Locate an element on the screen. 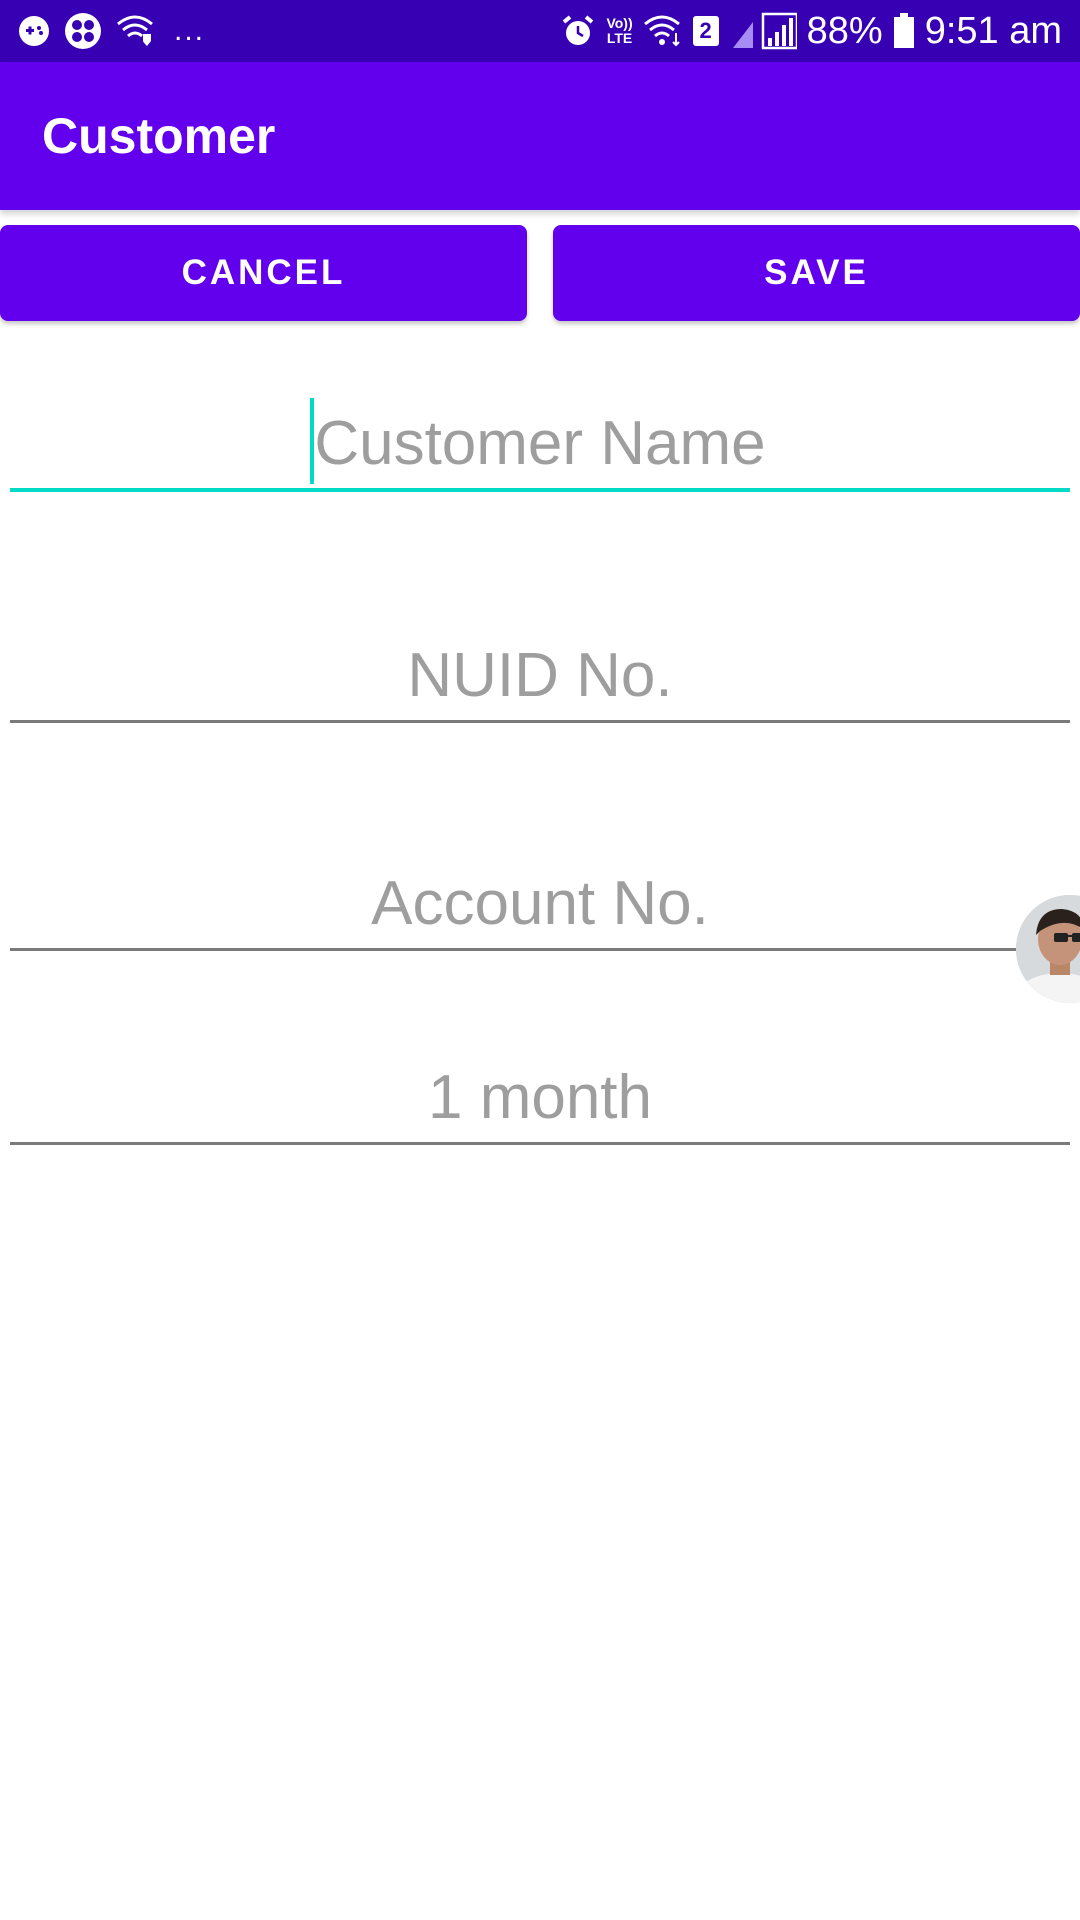  alarm-icon is located at coordinates (578, 31).